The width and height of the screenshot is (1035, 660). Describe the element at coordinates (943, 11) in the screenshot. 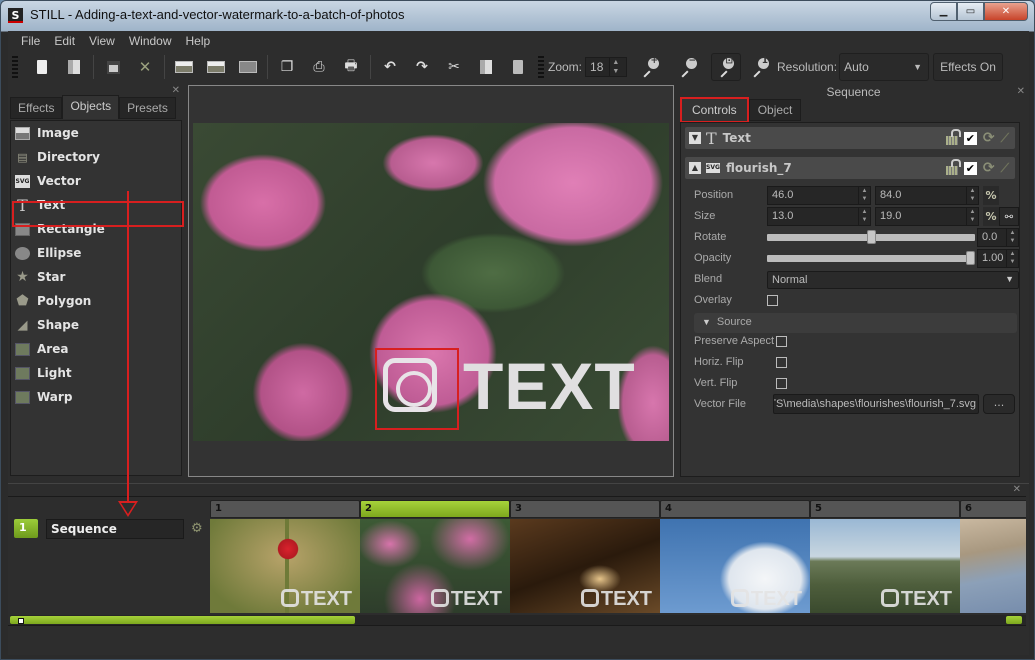

I see `minimize-button: ▁` at that location.